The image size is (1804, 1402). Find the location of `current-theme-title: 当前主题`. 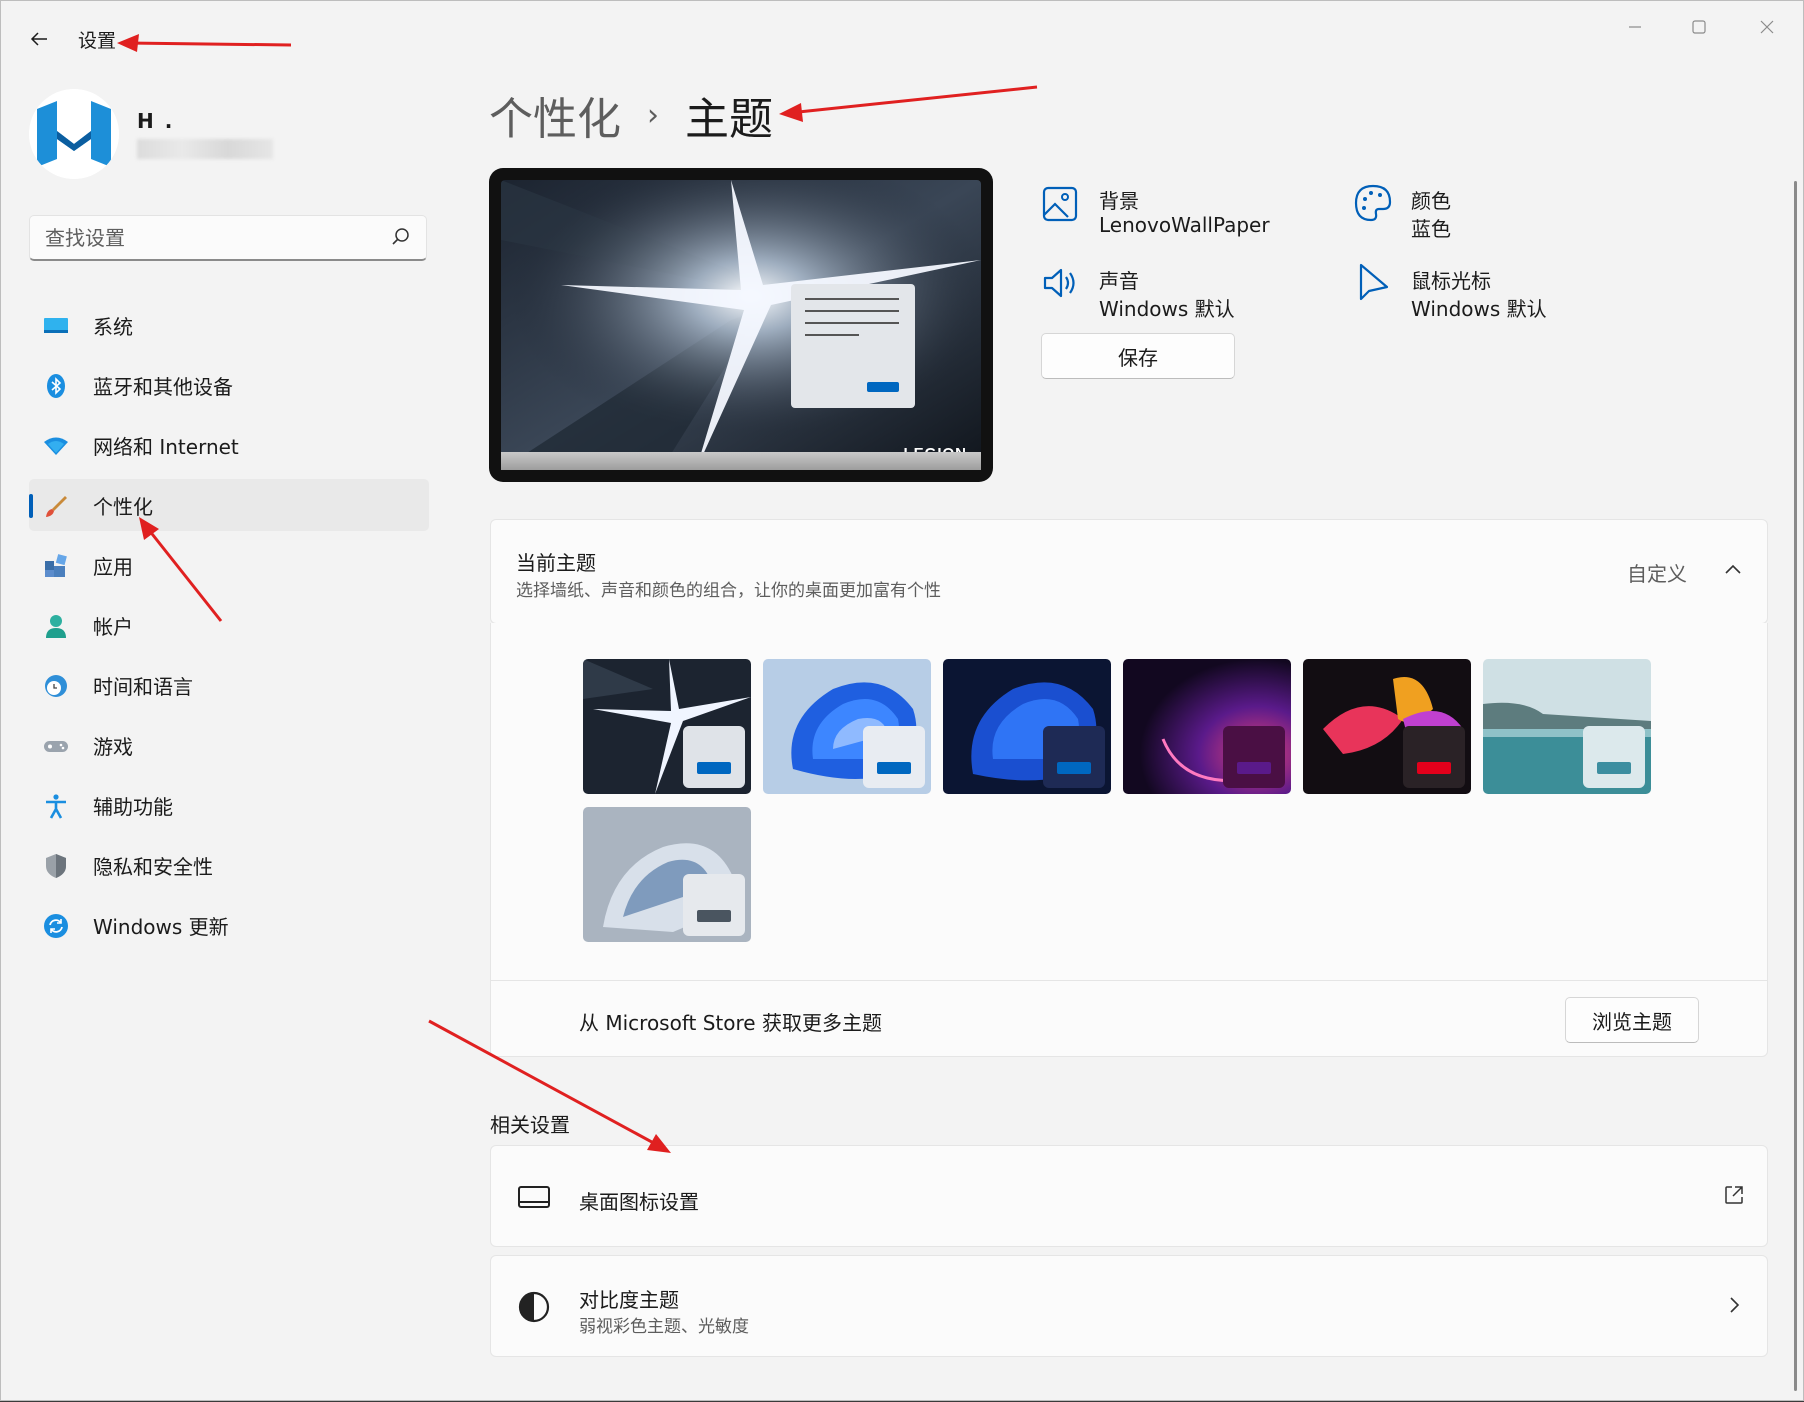

current-theme-title: 当前主题 is located at coordinates (556, 563).